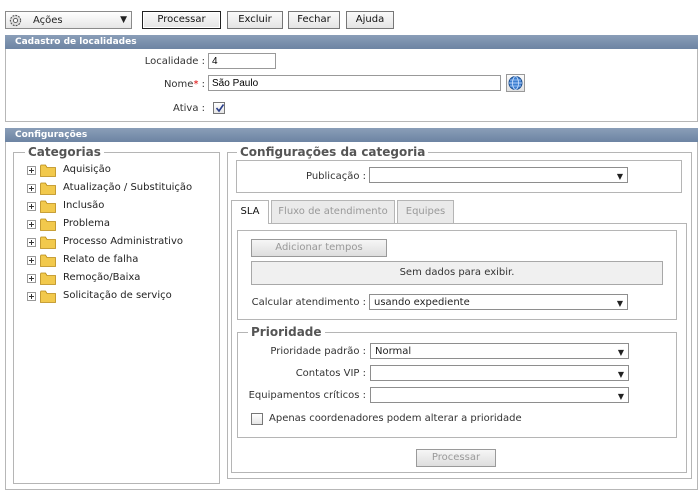 The image size is (700, 493). What do you see at coordinates (117, 295) in the screenshot?
I see `category-label: Solicitação de serviço` at bounding box center [117, 295].